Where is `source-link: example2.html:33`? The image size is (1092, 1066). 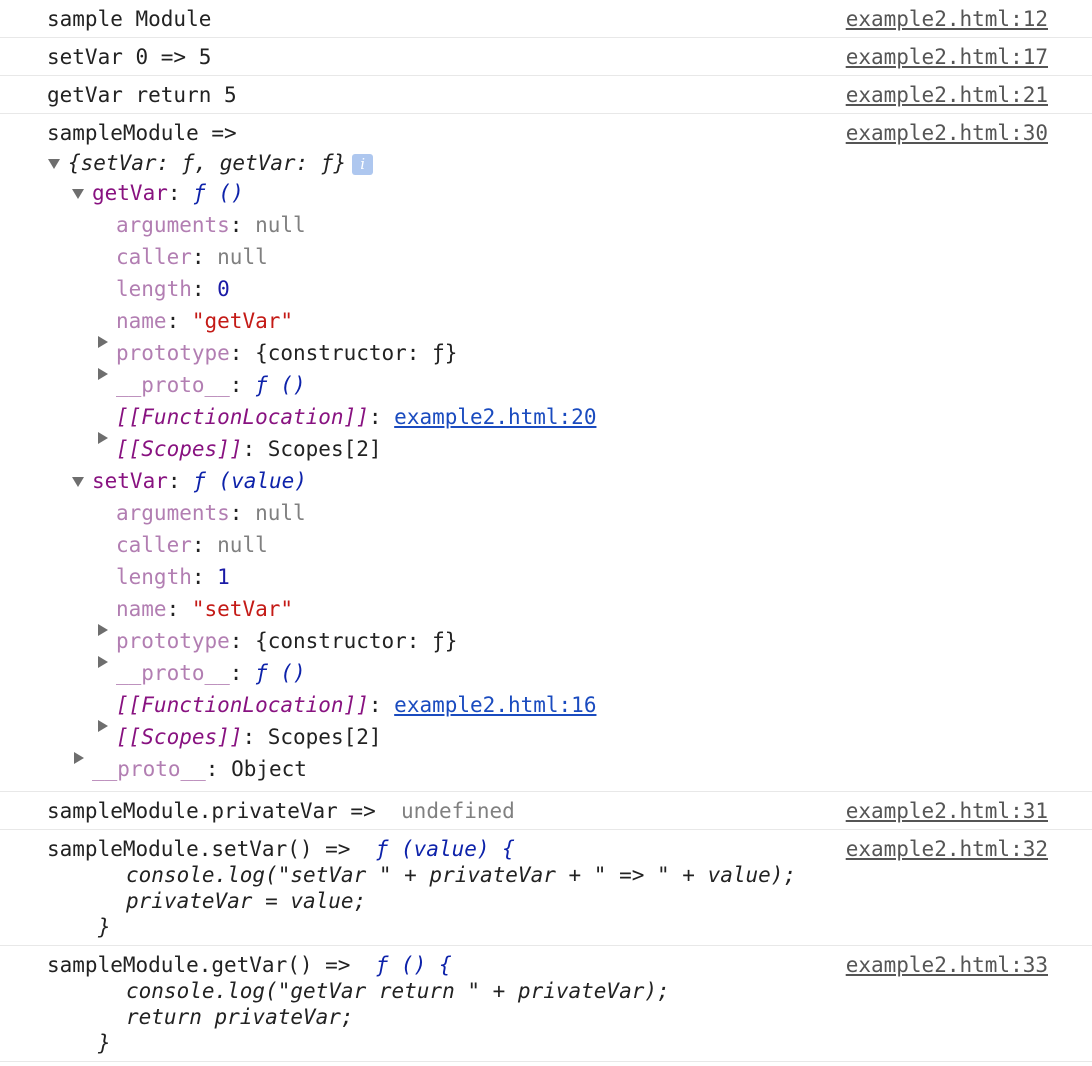 source-link: example2.html:33 is located at coordinates (947, 965).